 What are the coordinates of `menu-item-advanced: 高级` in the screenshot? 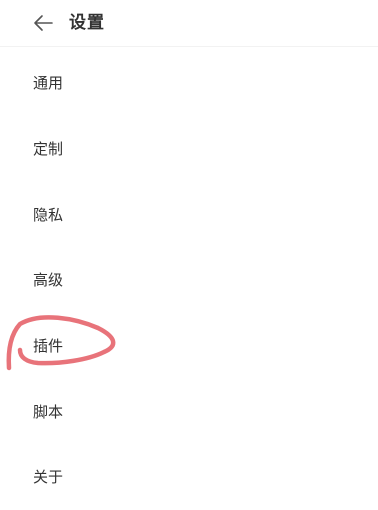 It's located at (189, 280).